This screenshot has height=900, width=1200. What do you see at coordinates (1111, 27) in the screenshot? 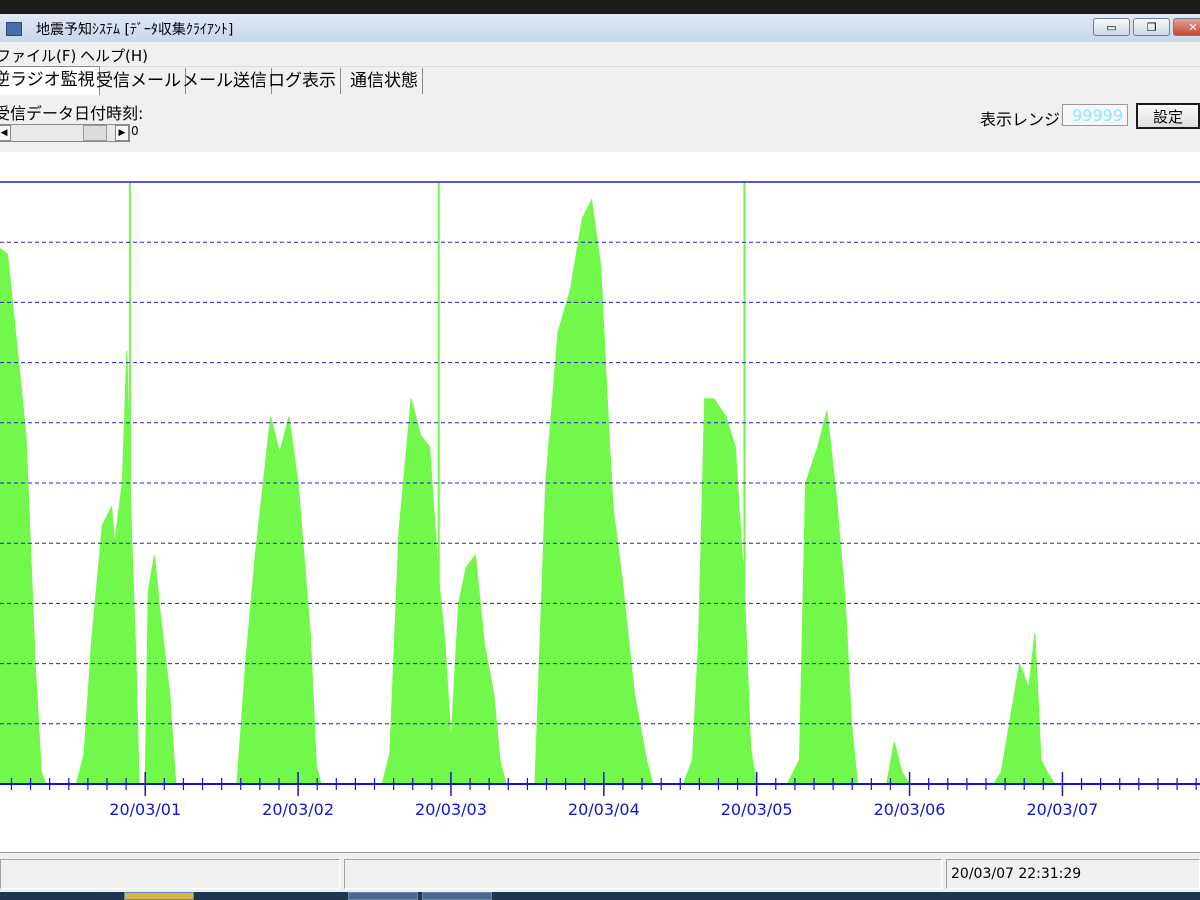
I see `minimize-button: ▭` at bounding box center [1111, 27].